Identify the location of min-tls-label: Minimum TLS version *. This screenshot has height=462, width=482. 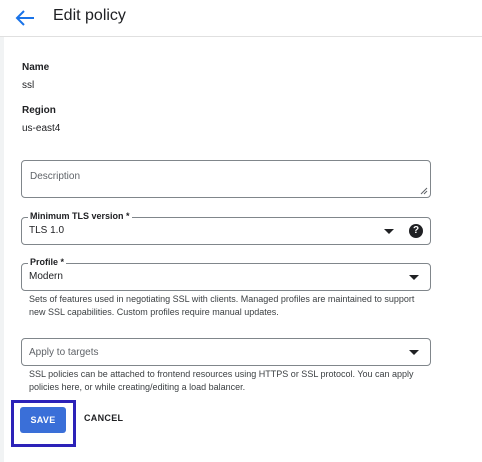
(80, 216).